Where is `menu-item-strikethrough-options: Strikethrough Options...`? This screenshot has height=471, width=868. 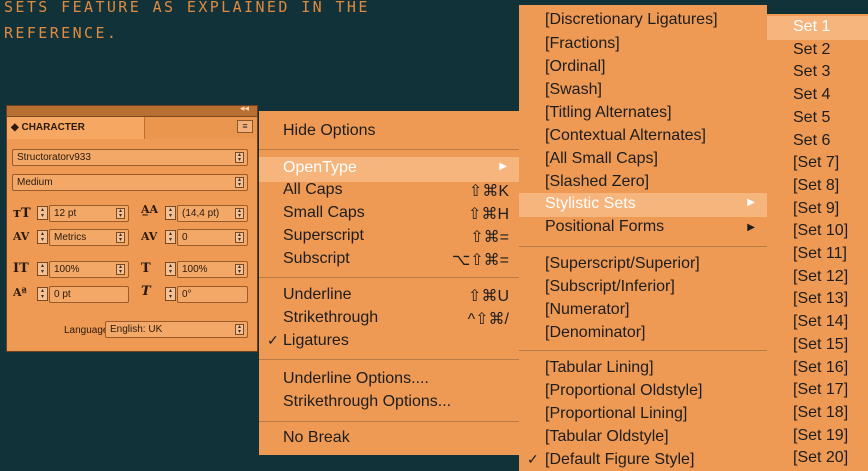 menu-item-strikethrough-options: Strikethrough Options... is located at coordinates (389, 402).